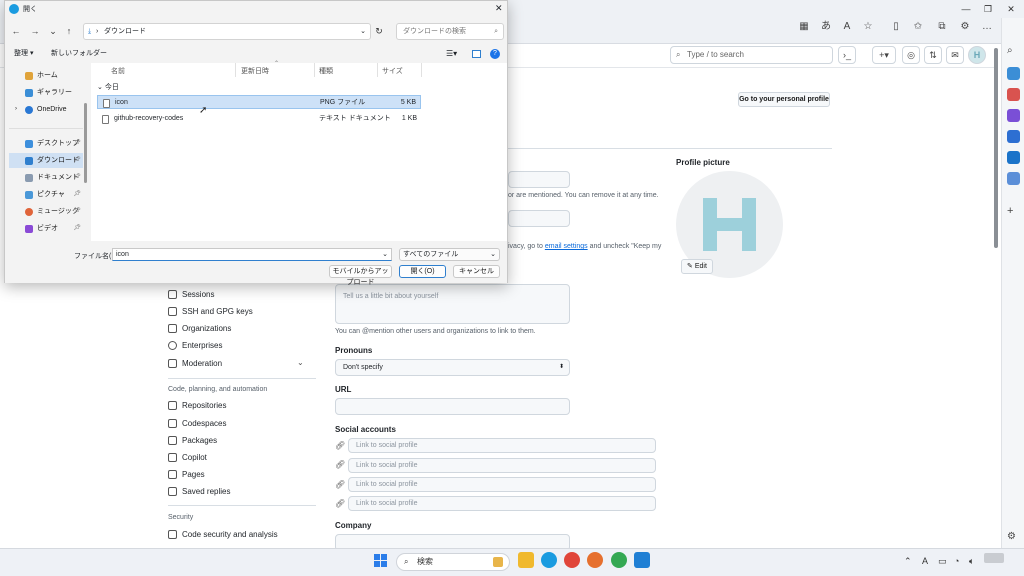 Image resolution: width=1024 pixels, height=576 pixels. What do you see at coordinates (452, 367) in the screenshot?
I see `pronouns-select: Don't specify ⬍` at bounding box center [452, 367].